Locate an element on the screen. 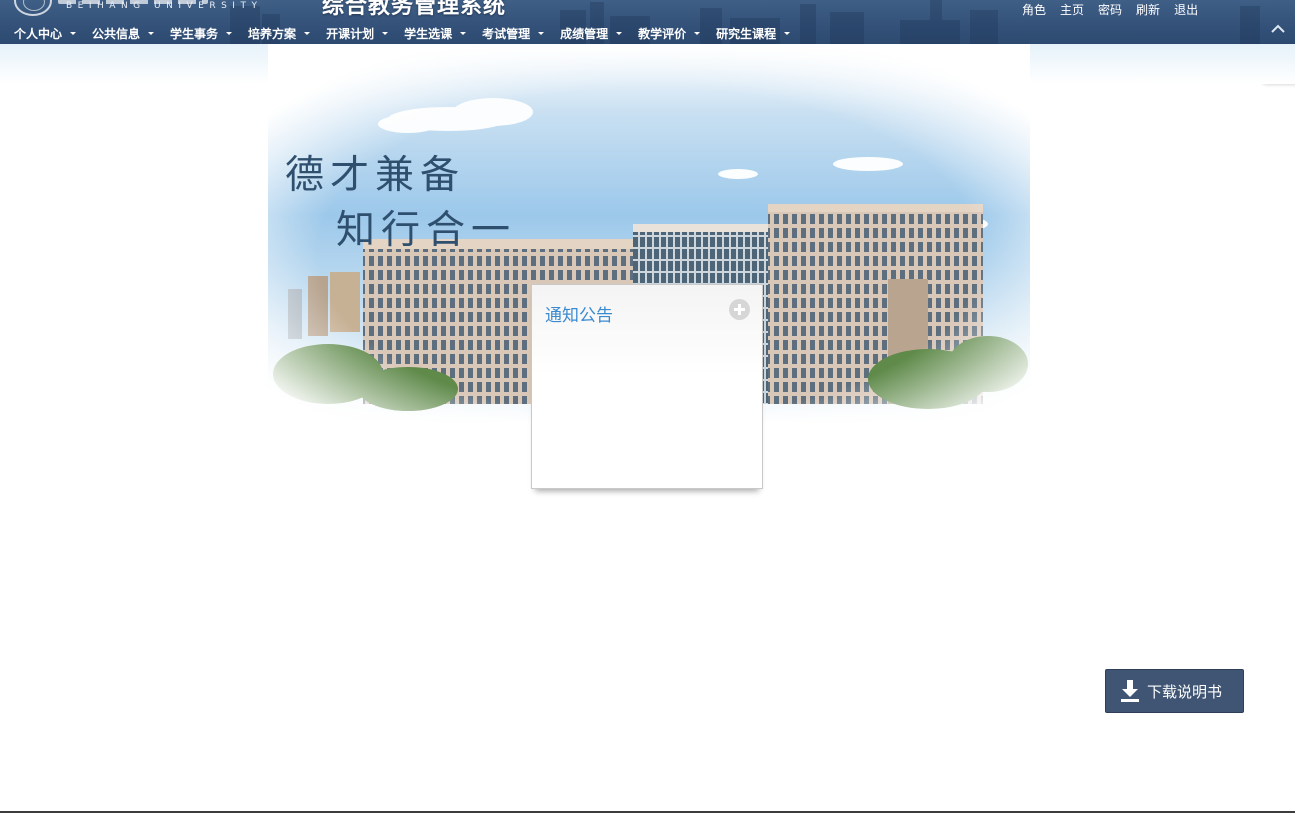  nav-item-student-affairs: 学生事务 is located at coordinates (201, 33).